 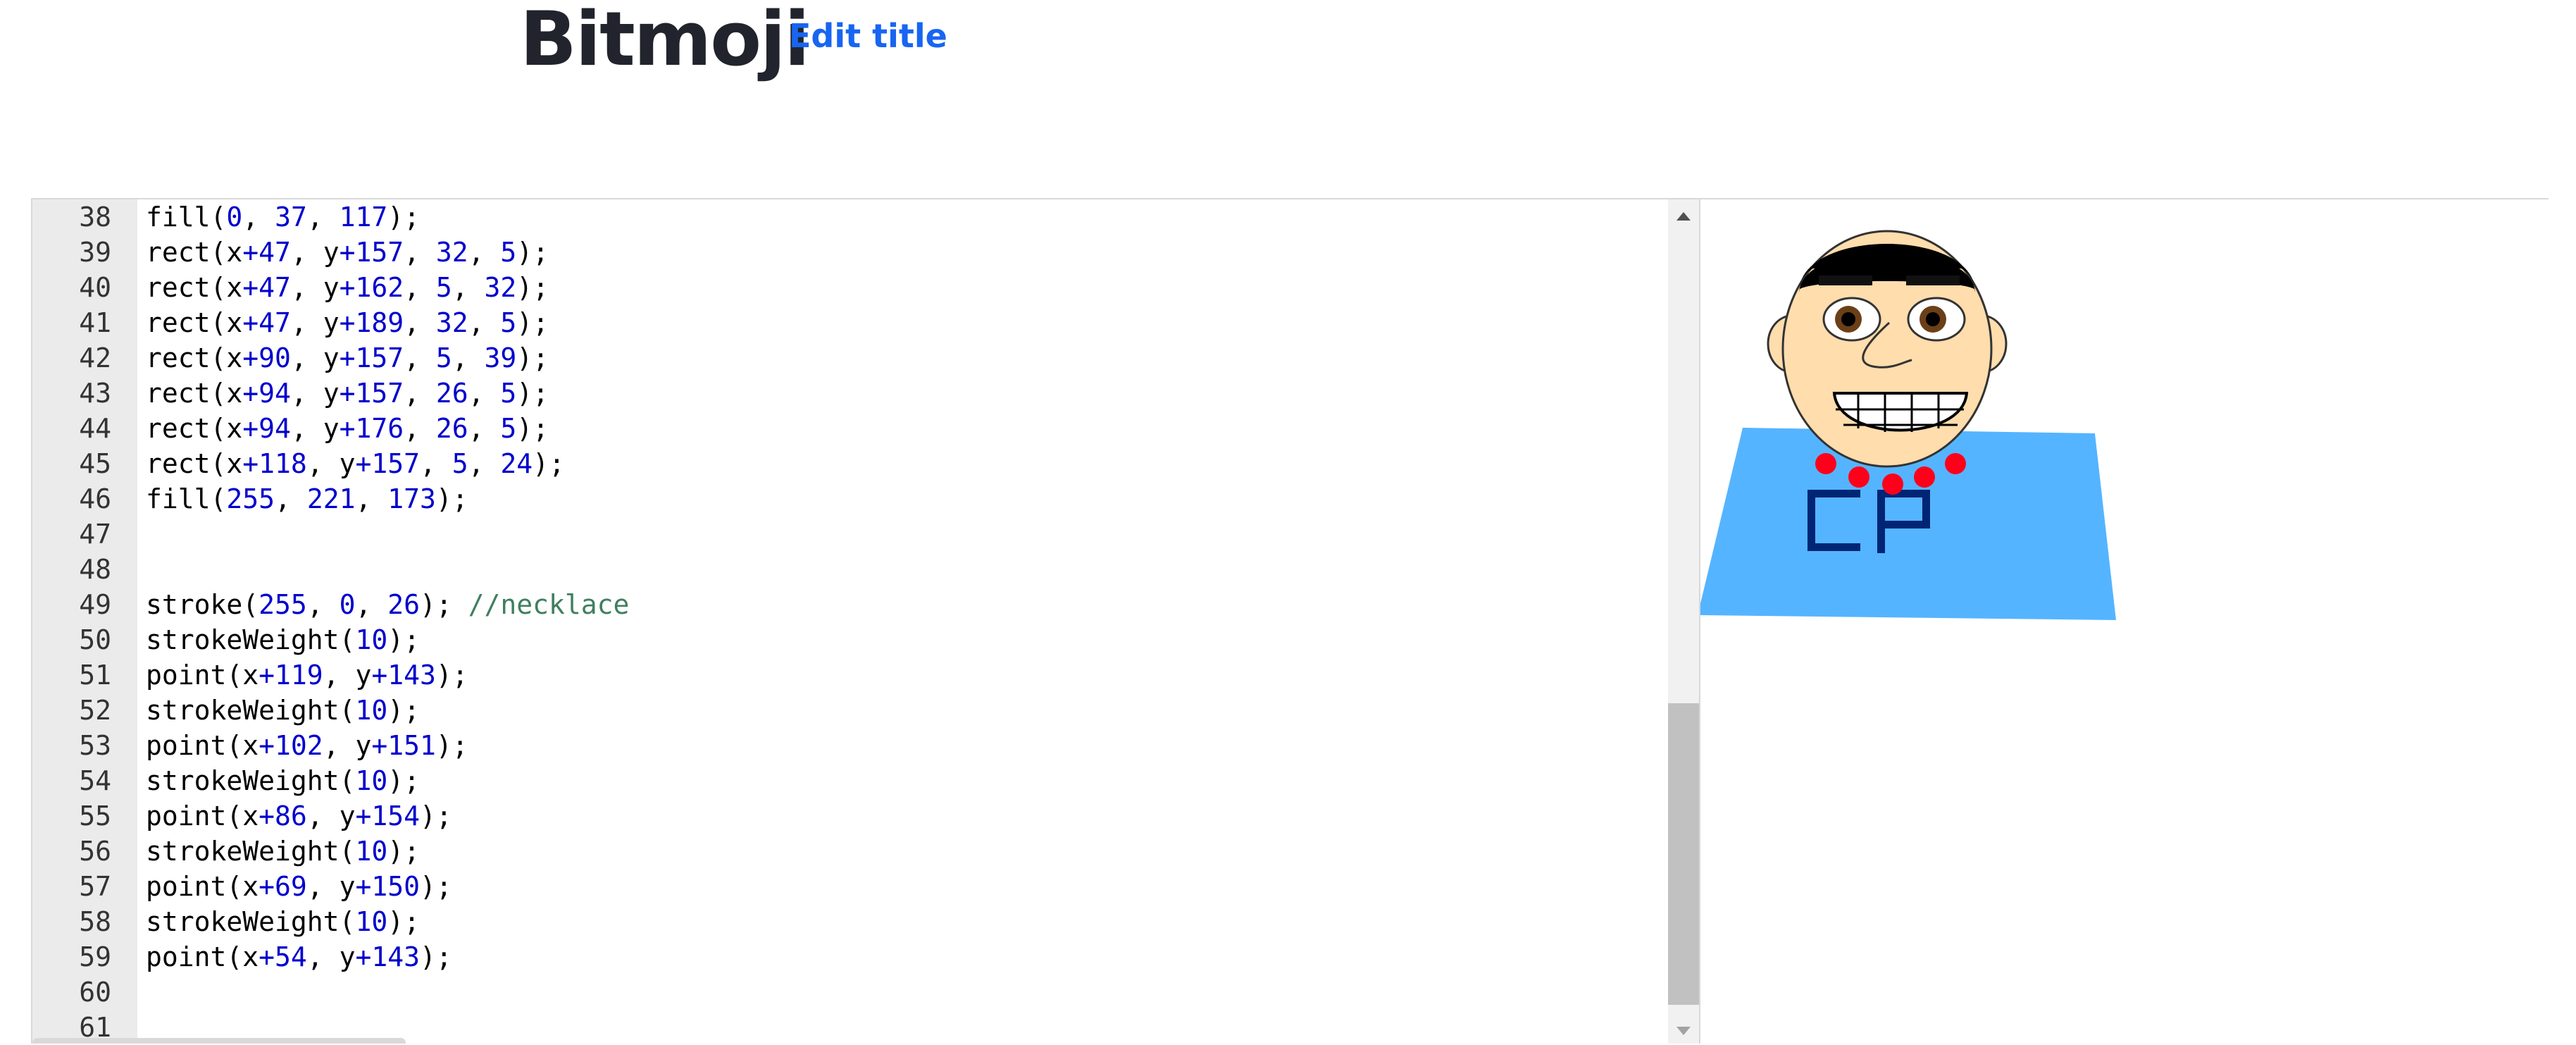 What do you see at coordinates (868, 36) in the screenshot?
I see `edit-title-link: Edit title` at bounding box center [868, 36].